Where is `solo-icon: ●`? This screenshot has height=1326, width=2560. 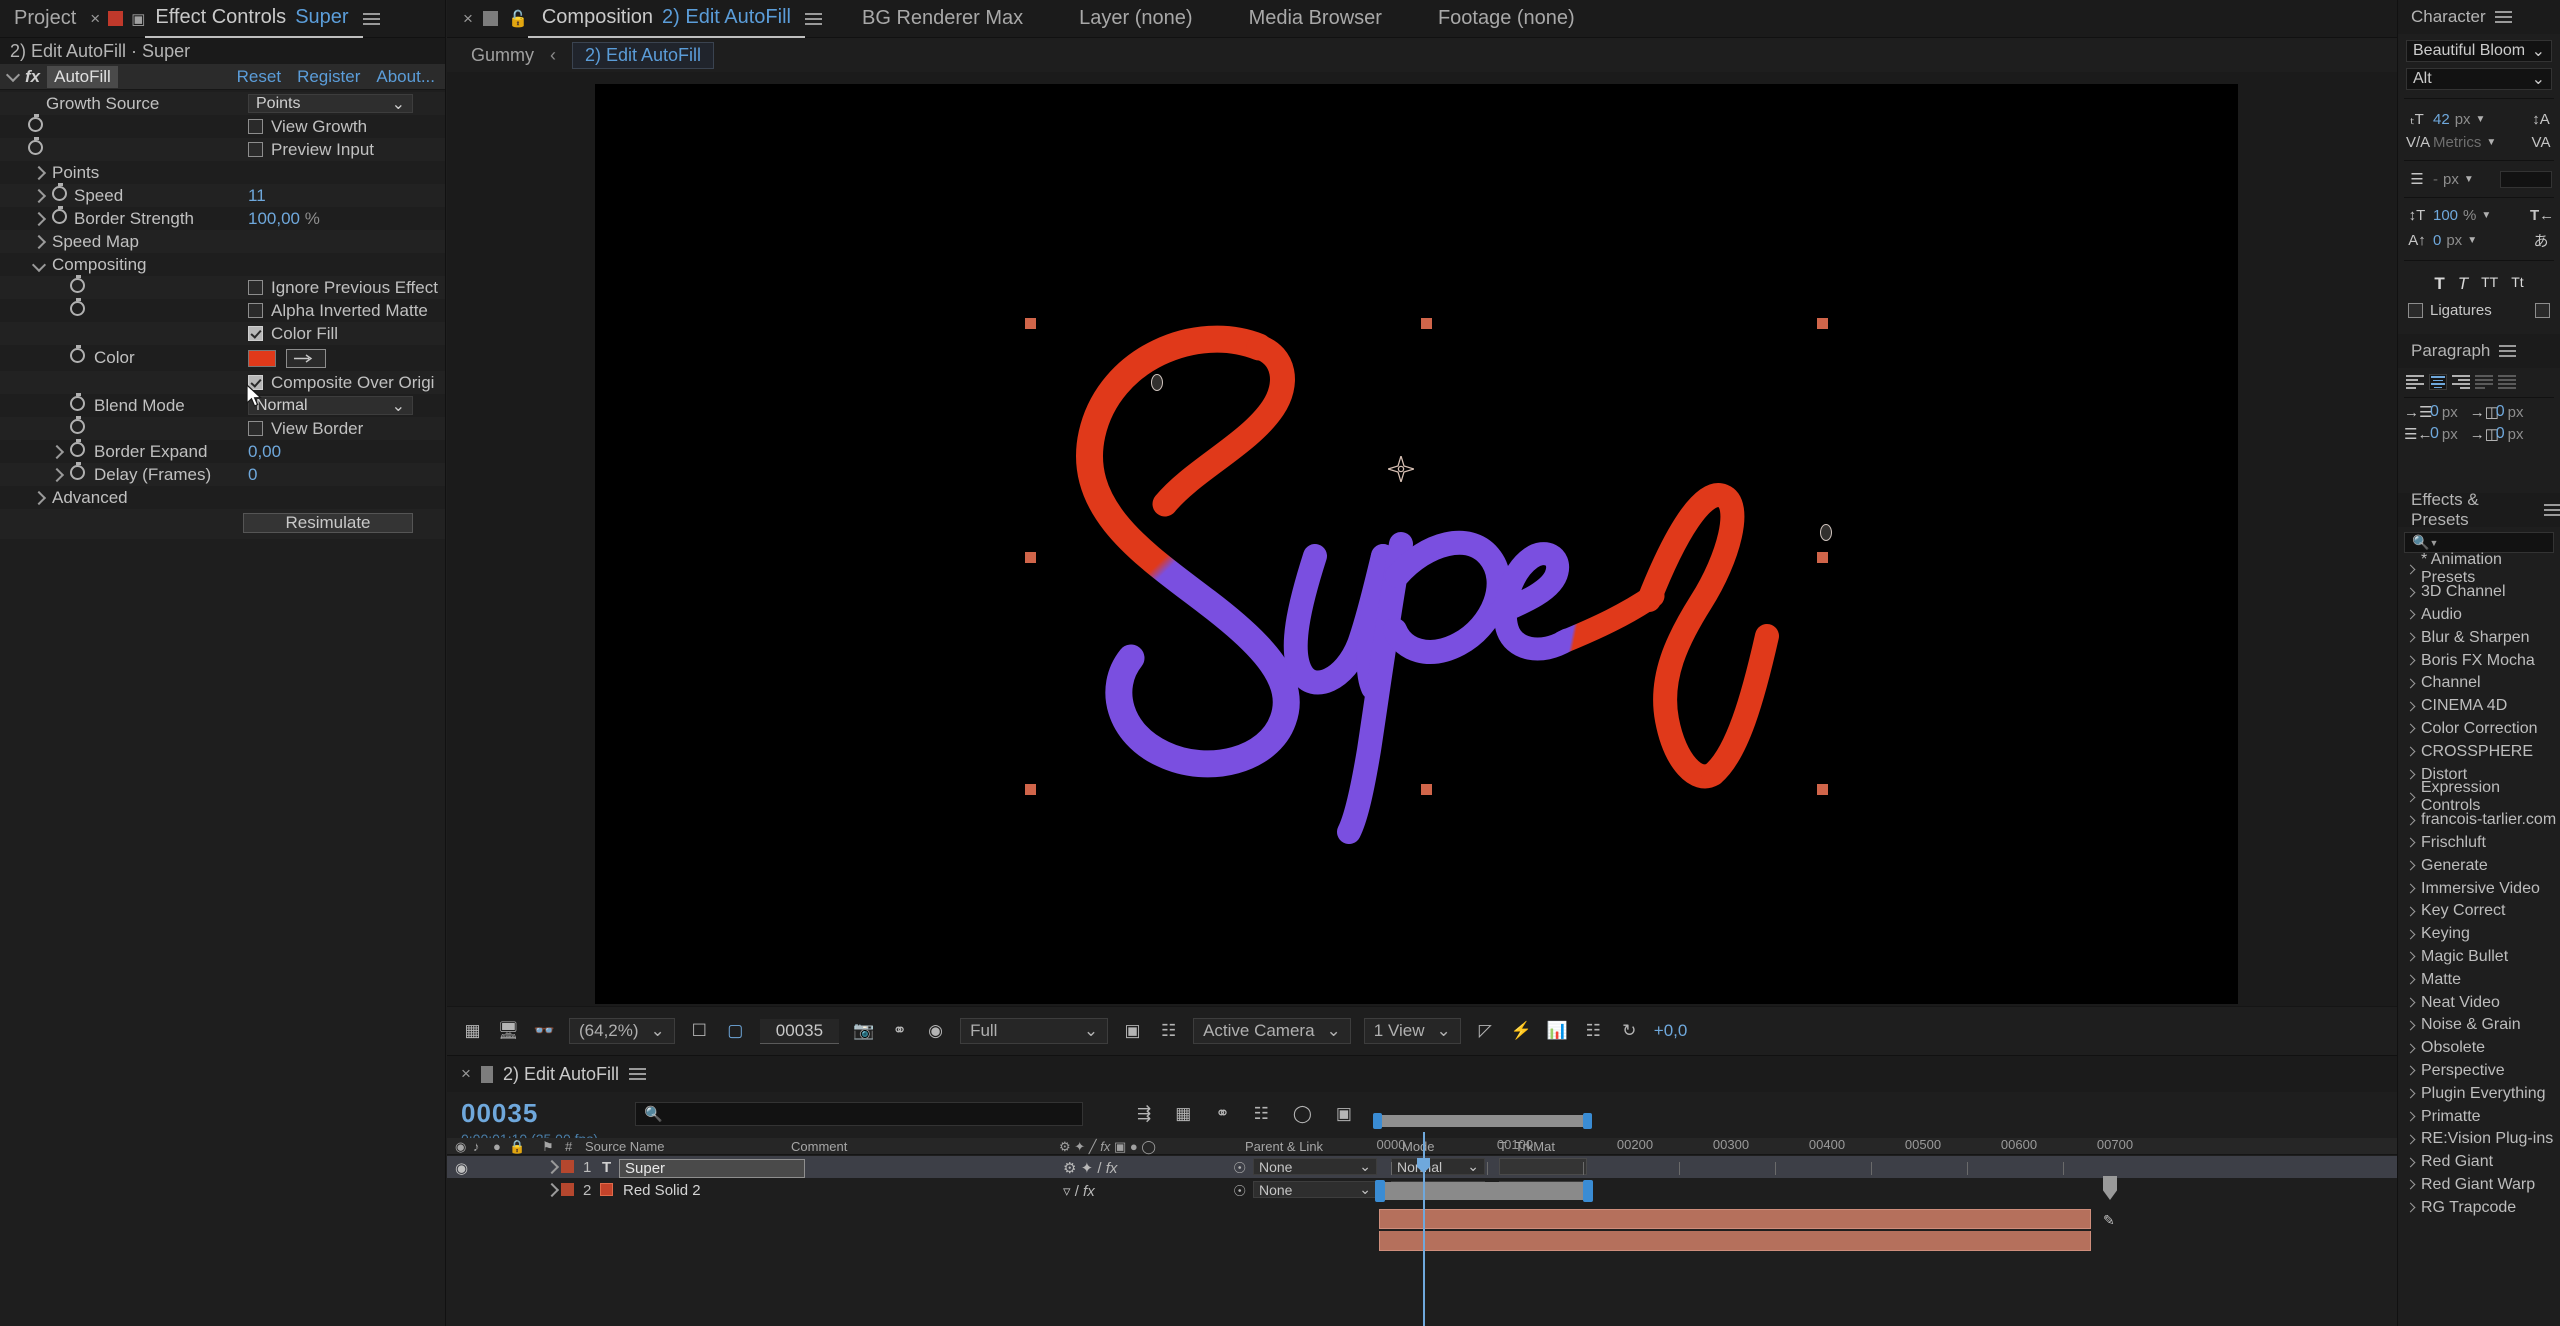 solo-icon: ● is located at coordinates (497, 1146).